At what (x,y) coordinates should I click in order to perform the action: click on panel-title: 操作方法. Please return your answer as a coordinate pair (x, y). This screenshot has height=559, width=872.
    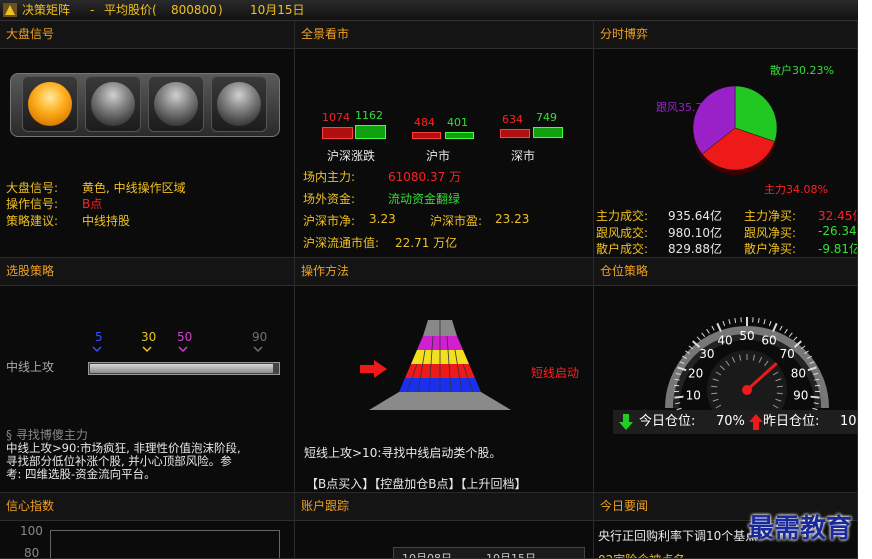
    Looking at the image, I should click on (444, 272).